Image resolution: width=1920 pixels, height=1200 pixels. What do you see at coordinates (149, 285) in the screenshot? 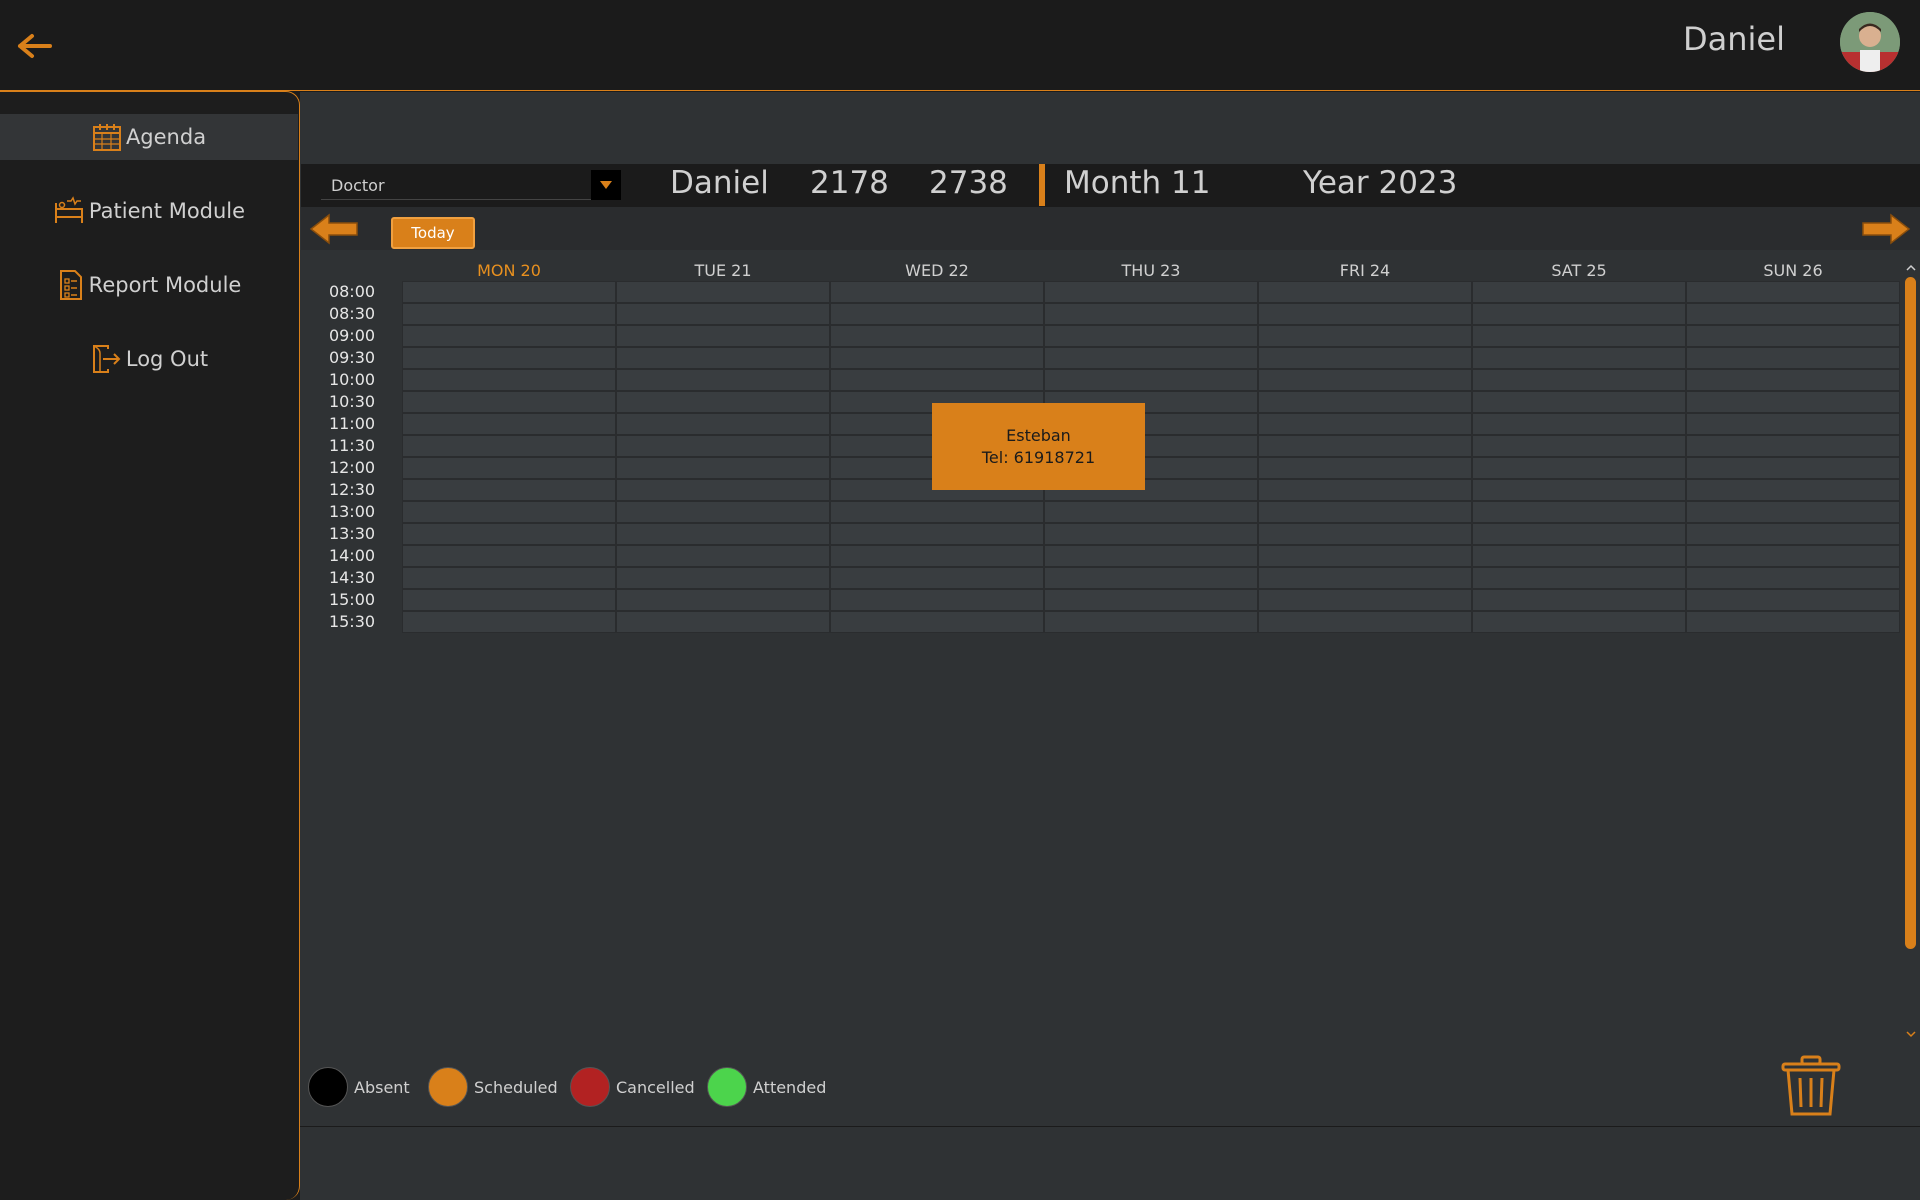
I see `sidebar-item-report-module: Report Module` at bounding box center [149, 285].